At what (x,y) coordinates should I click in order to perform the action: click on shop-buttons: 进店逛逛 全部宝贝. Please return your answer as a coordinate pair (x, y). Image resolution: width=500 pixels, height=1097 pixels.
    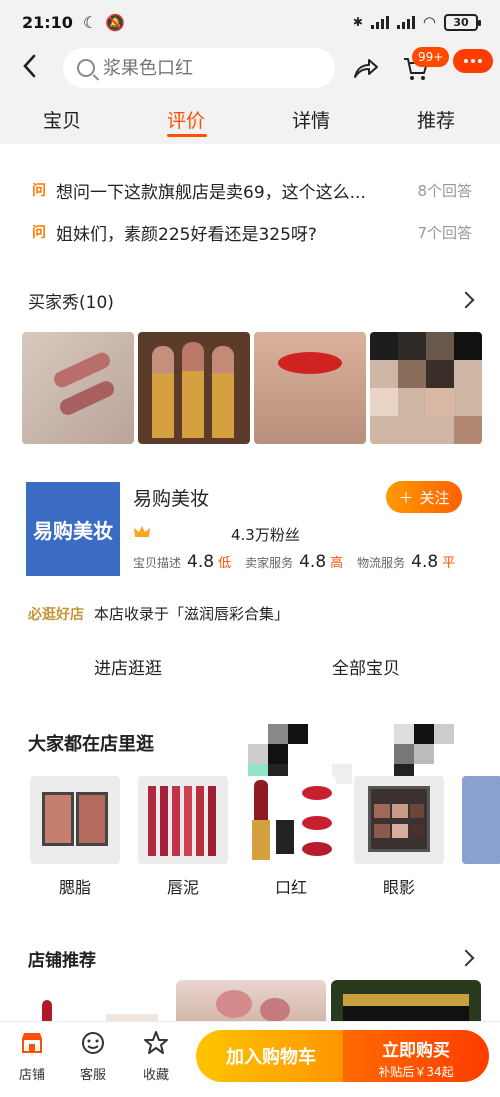
    Looking at the image, I should click on (250, 669).